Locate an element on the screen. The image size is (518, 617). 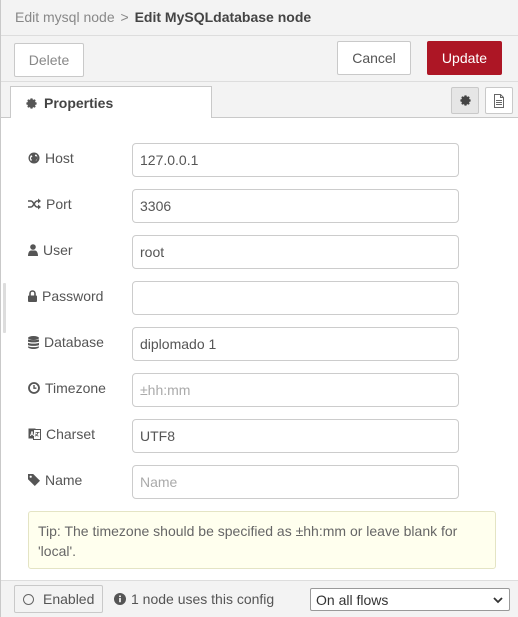
usage-text: 1 node uses this config is located at coordinates (203, 599).